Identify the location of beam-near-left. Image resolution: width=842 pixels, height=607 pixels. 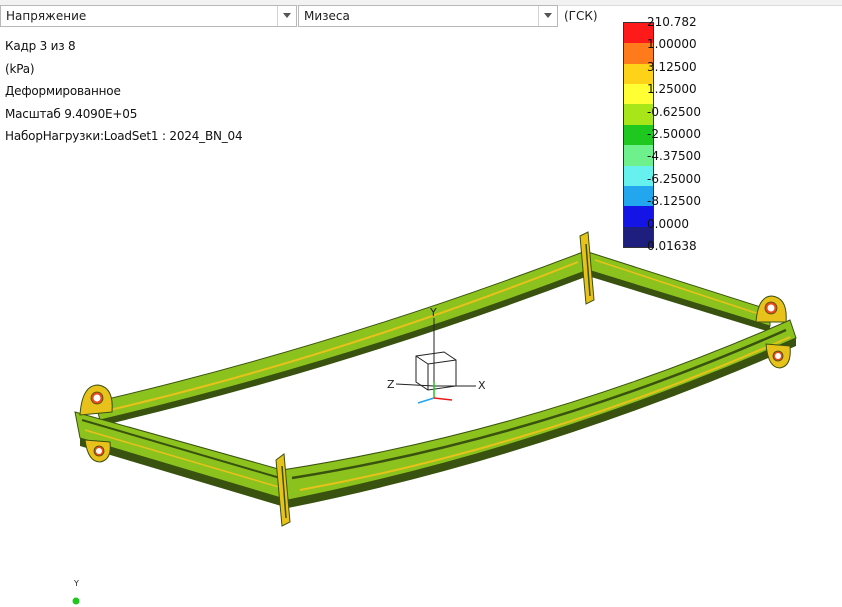
(181, 459).